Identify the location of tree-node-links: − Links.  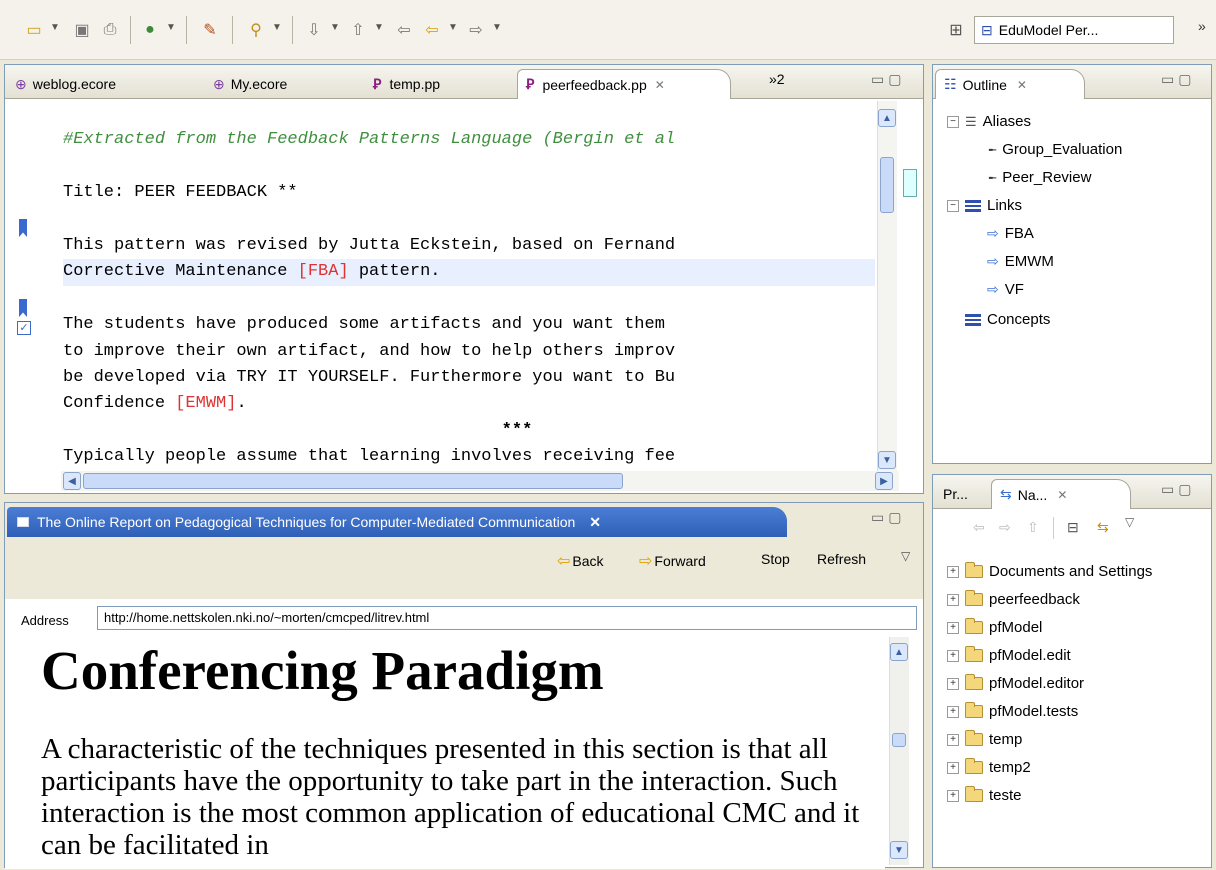
(984, 205).